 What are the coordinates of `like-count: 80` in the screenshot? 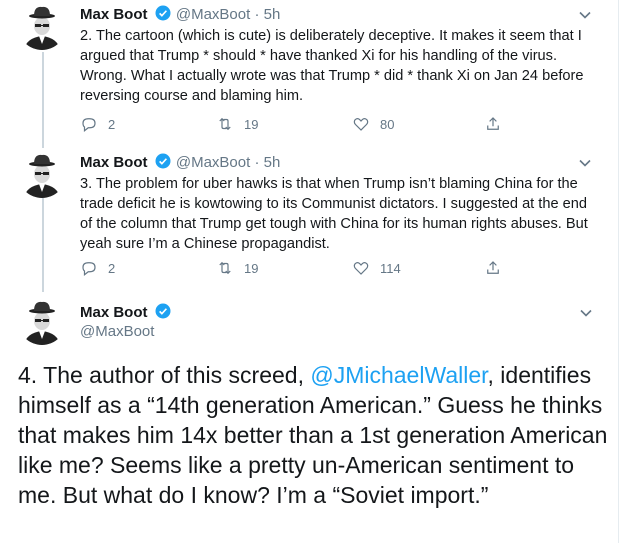 It's located at (387, 124).